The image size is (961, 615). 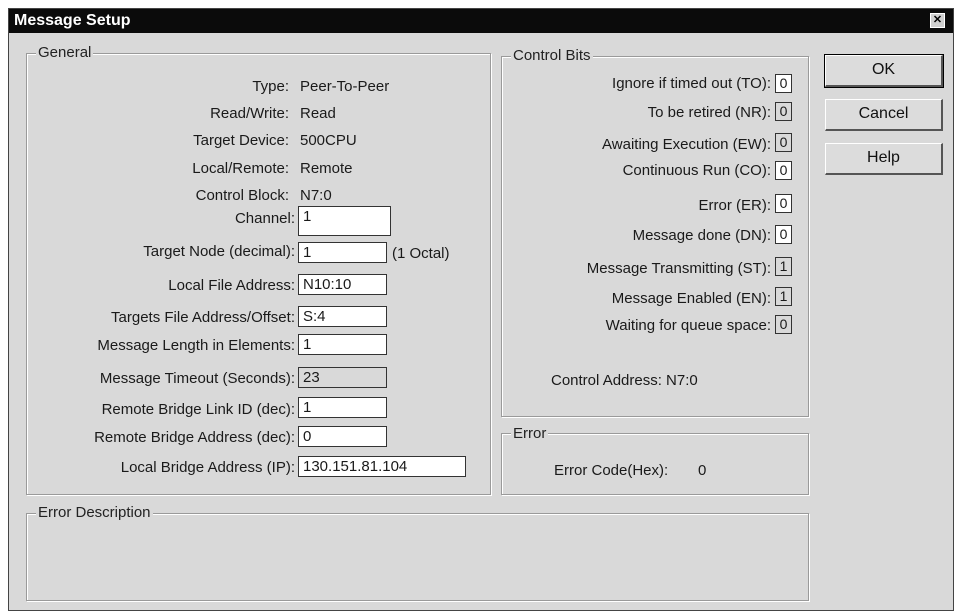 What do you see at coordinates (701, 235) in the screenshot?
I see `bit-dn-label: Message done (DN):` at bounding box center [701, 235].